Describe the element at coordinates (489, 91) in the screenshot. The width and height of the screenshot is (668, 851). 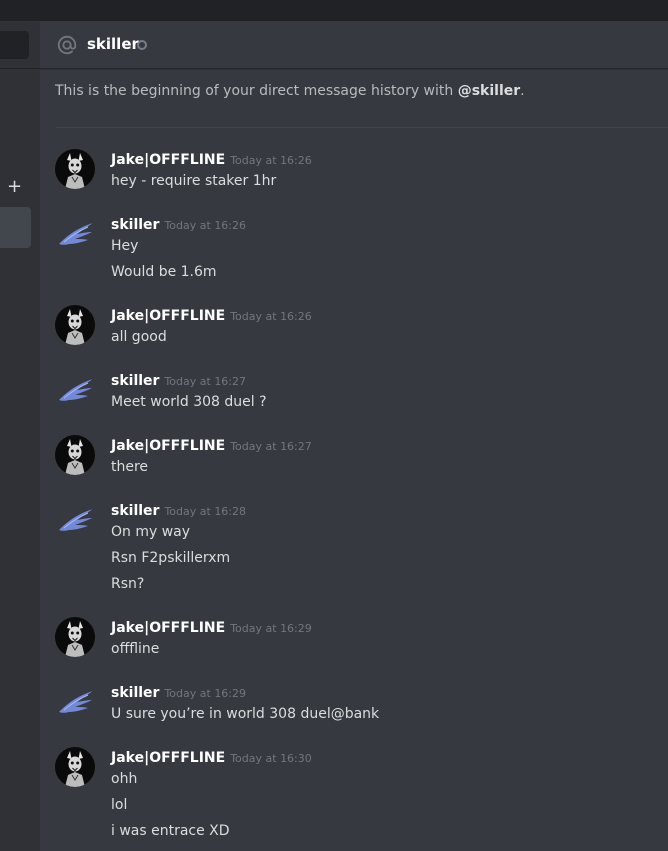
I see `user-mention: @skiller` at that location.